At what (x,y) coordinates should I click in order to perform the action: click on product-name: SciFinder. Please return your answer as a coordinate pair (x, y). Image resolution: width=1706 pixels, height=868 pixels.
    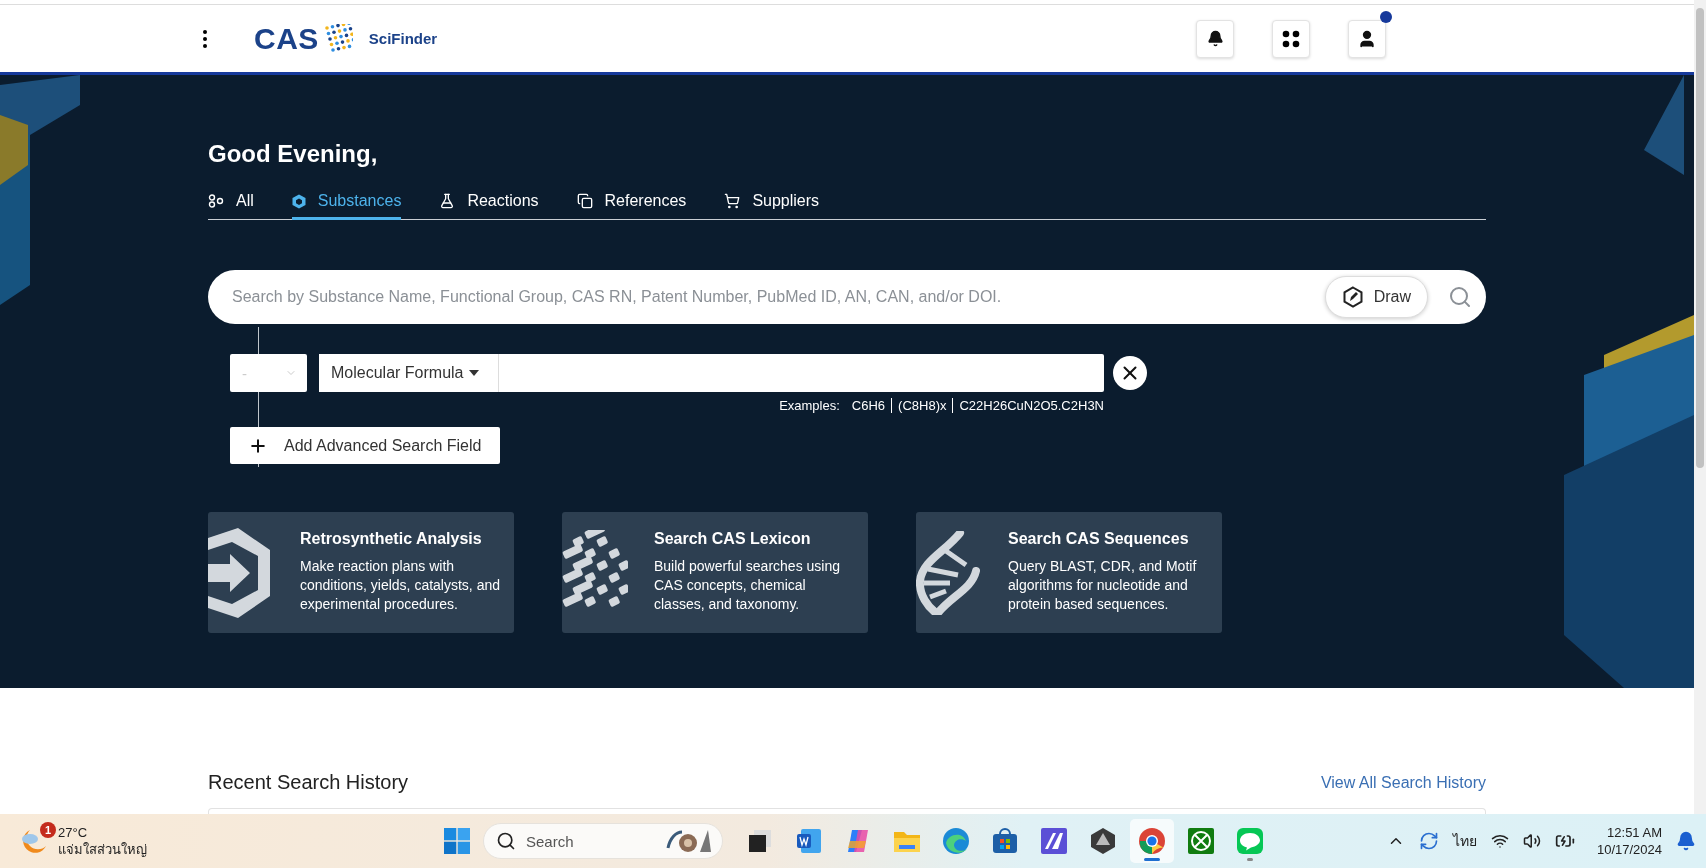
    Looking at the image, I should click on (403, 38).